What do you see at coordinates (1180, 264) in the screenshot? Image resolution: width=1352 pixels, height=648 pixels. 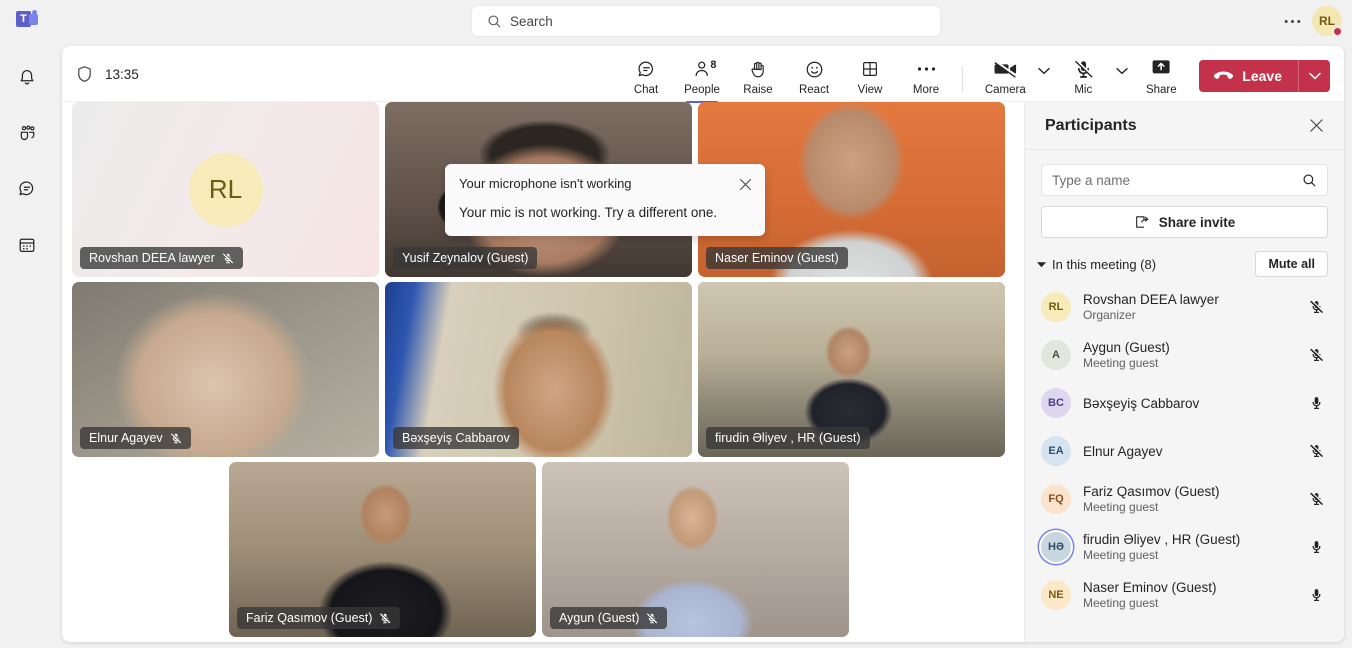 I see `in-this-meeting-row: In this meeting (8) Mute all` at bounding box center [1180, 264].